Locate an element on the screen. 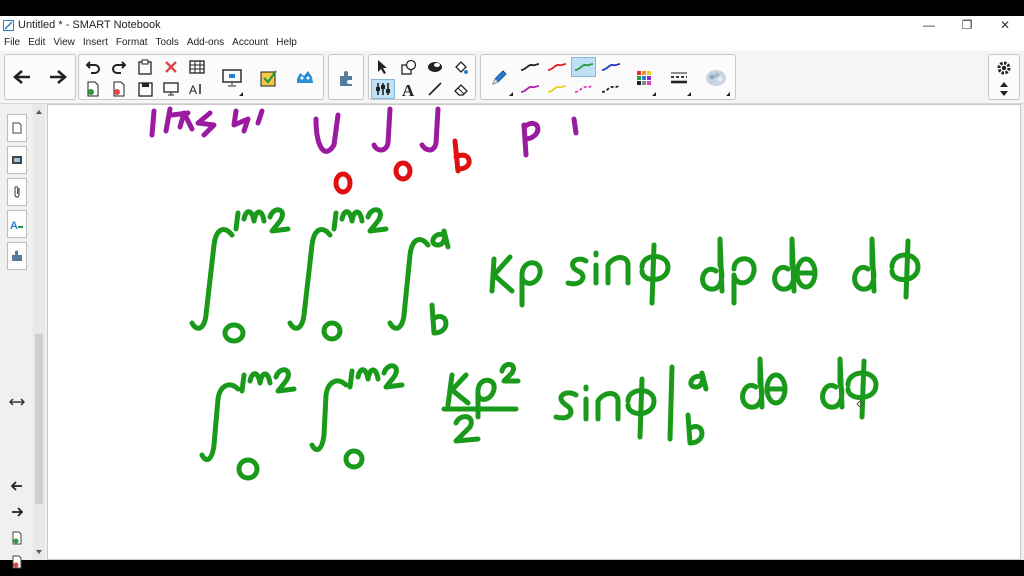 The image size is (1024, 576). menu-format: Format is located at coordinates (132, 42).